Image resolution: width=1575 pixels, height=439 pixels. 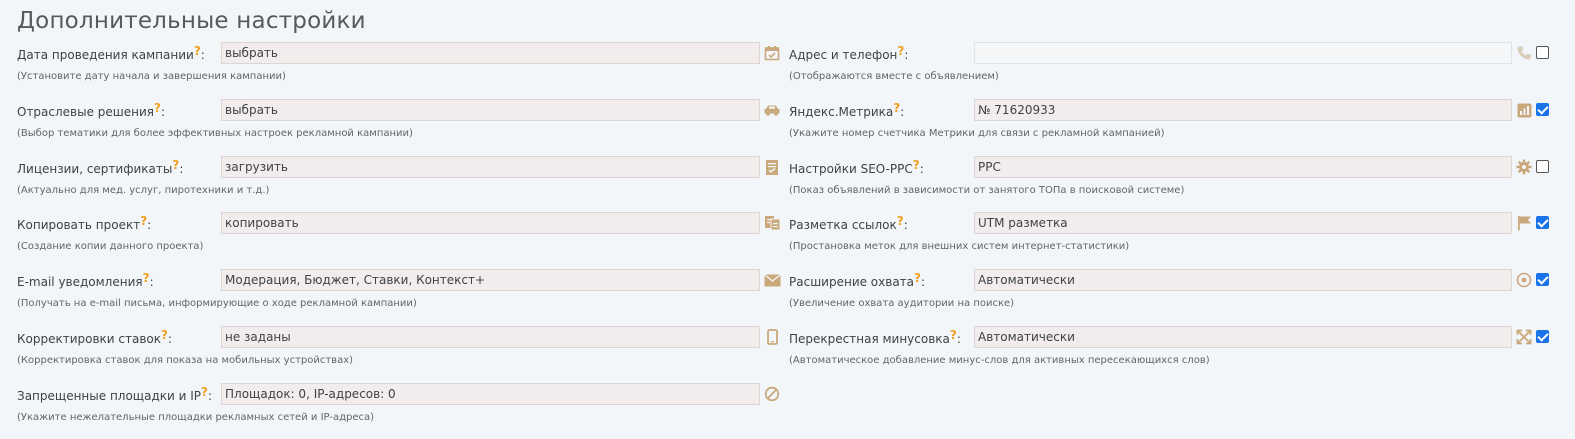 I want to click on setting-label: Запрещенные площадки и IP?:, so click(x=115, y=394).